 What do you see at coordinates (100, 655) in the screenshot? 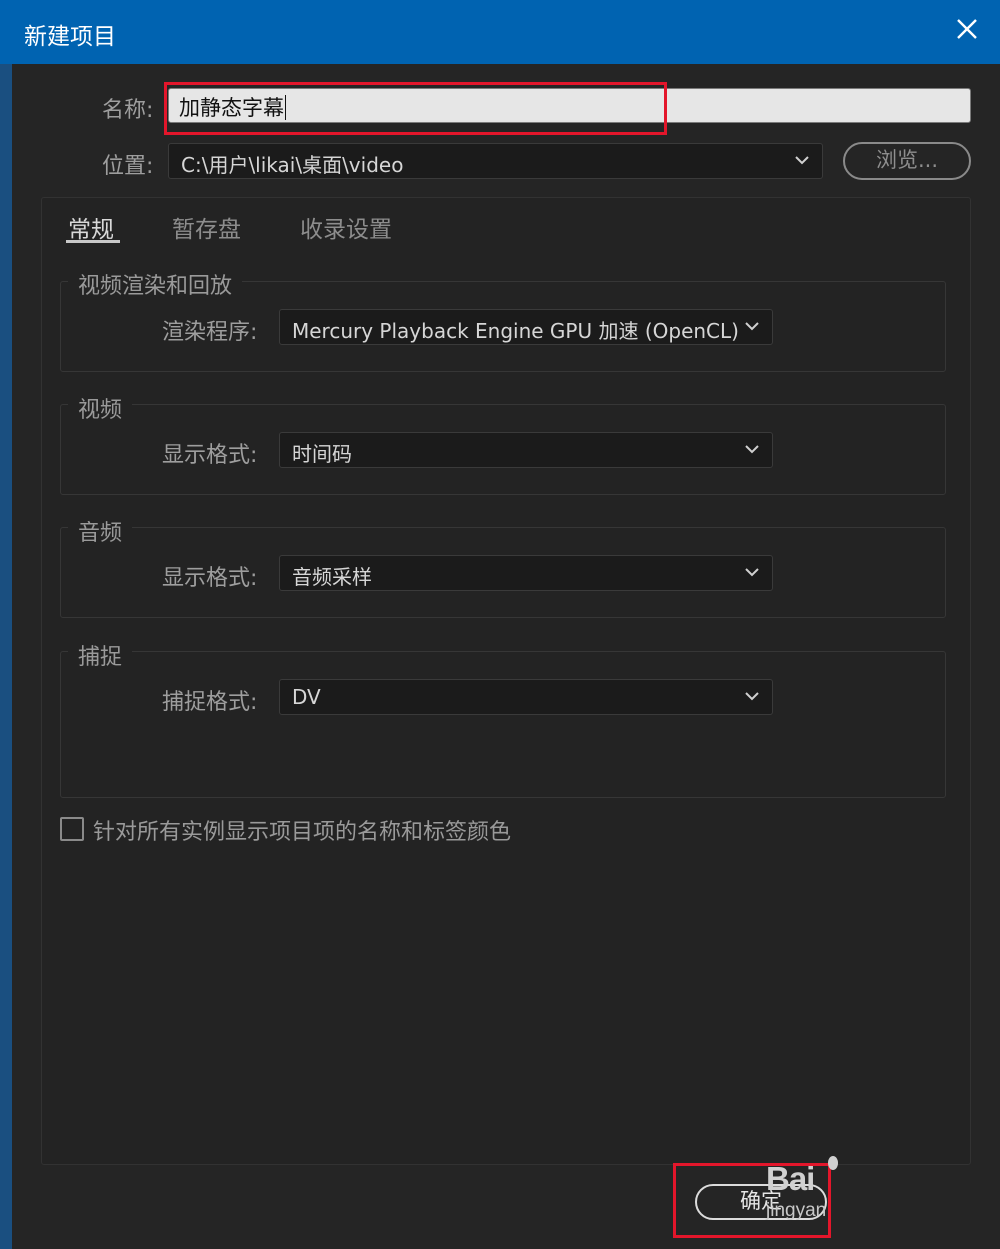
I see `group-title-capture: 捕捉` at bounding box center [100, 655].